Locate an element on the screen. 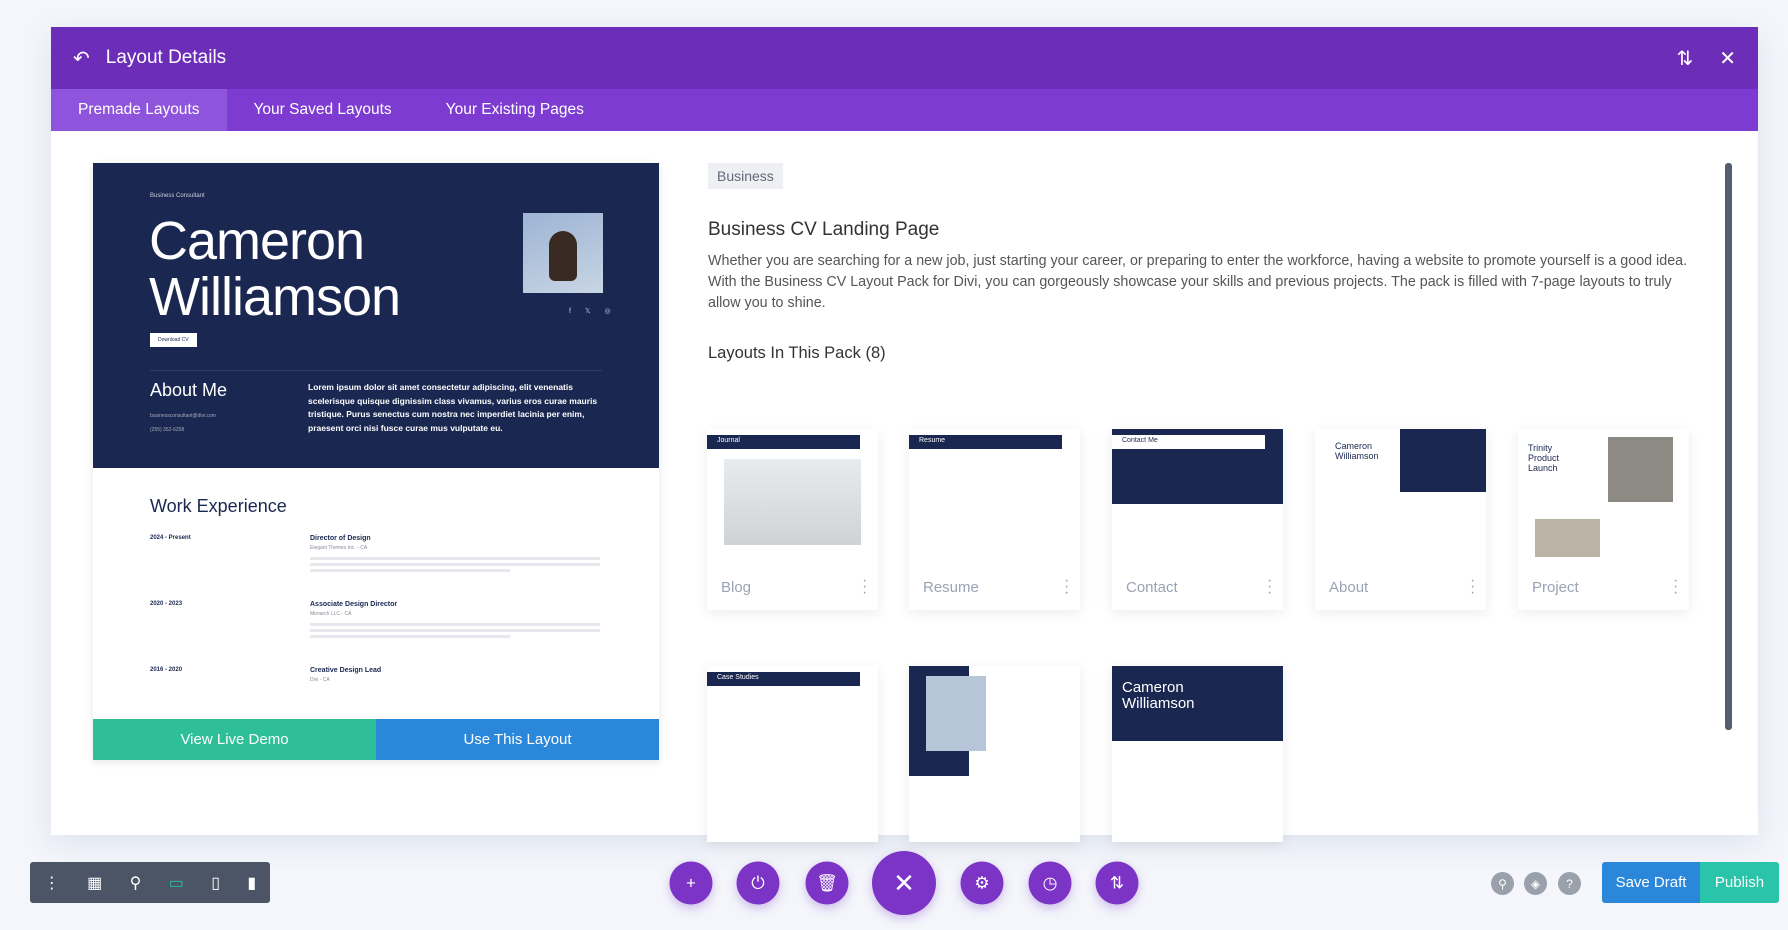 This screenshot has width=1788, height=930. tab-saved-layouts: Your Saved Layouts is located at coordinates (323, 110).